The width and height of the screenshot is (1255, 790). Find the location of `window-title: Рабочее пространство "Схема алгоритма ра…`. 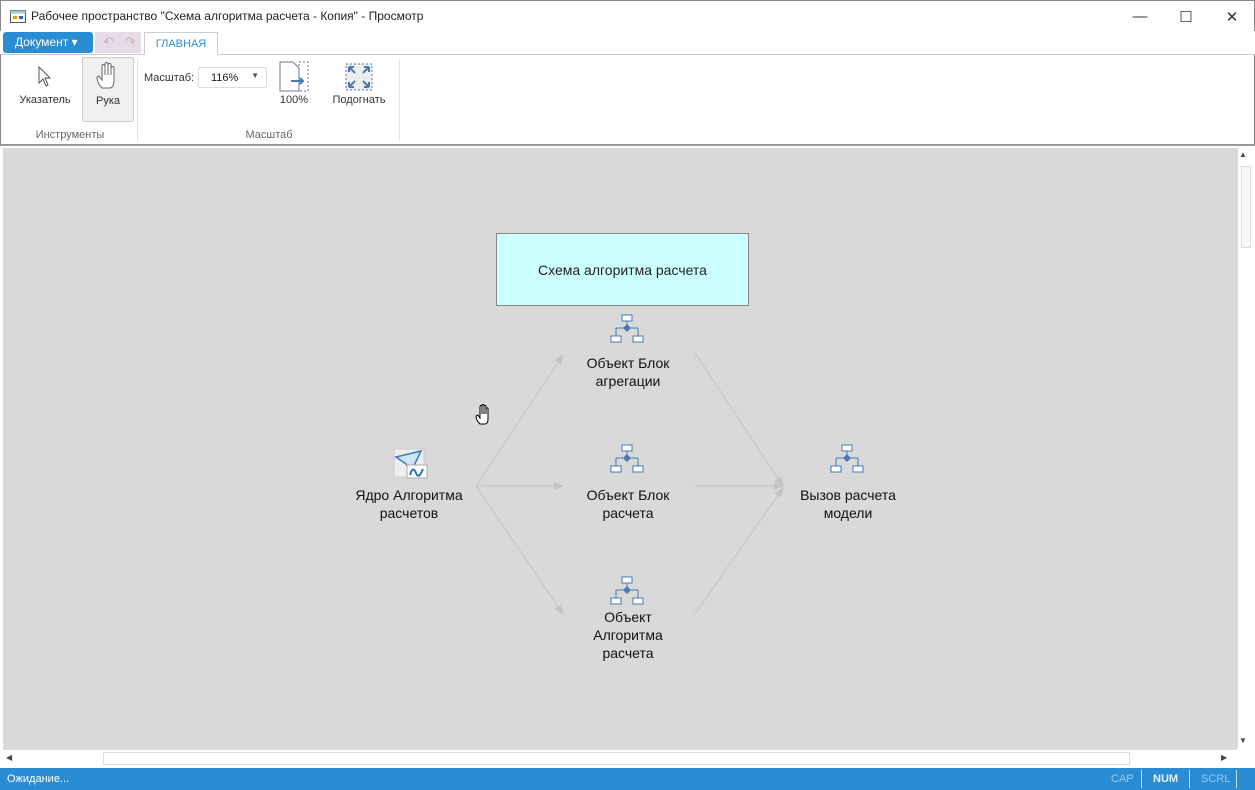

window-title: Рабочее пространство "Схема алгоритма ра… is located at coordinates (227, 16).